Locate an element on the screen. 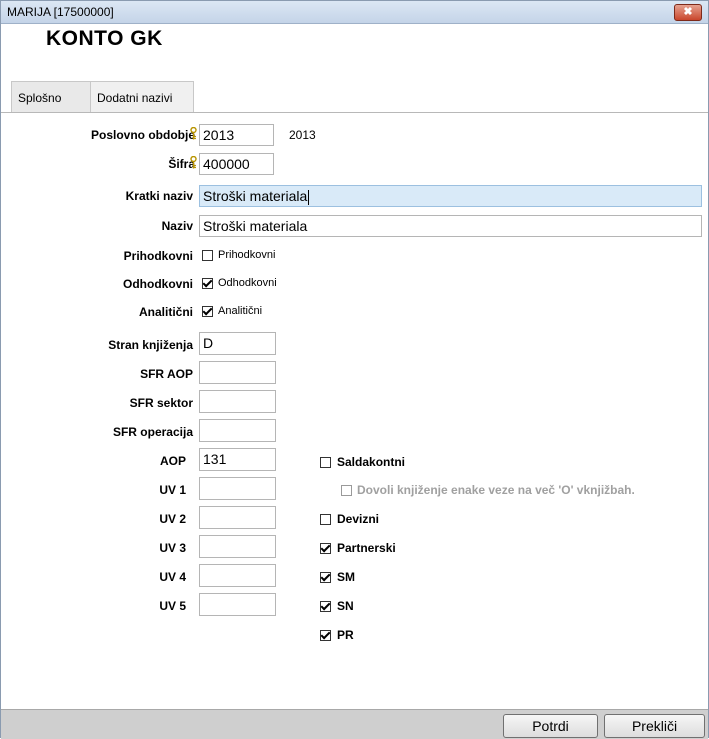  sfr-sektor-input is located at coordinates (237, 401).